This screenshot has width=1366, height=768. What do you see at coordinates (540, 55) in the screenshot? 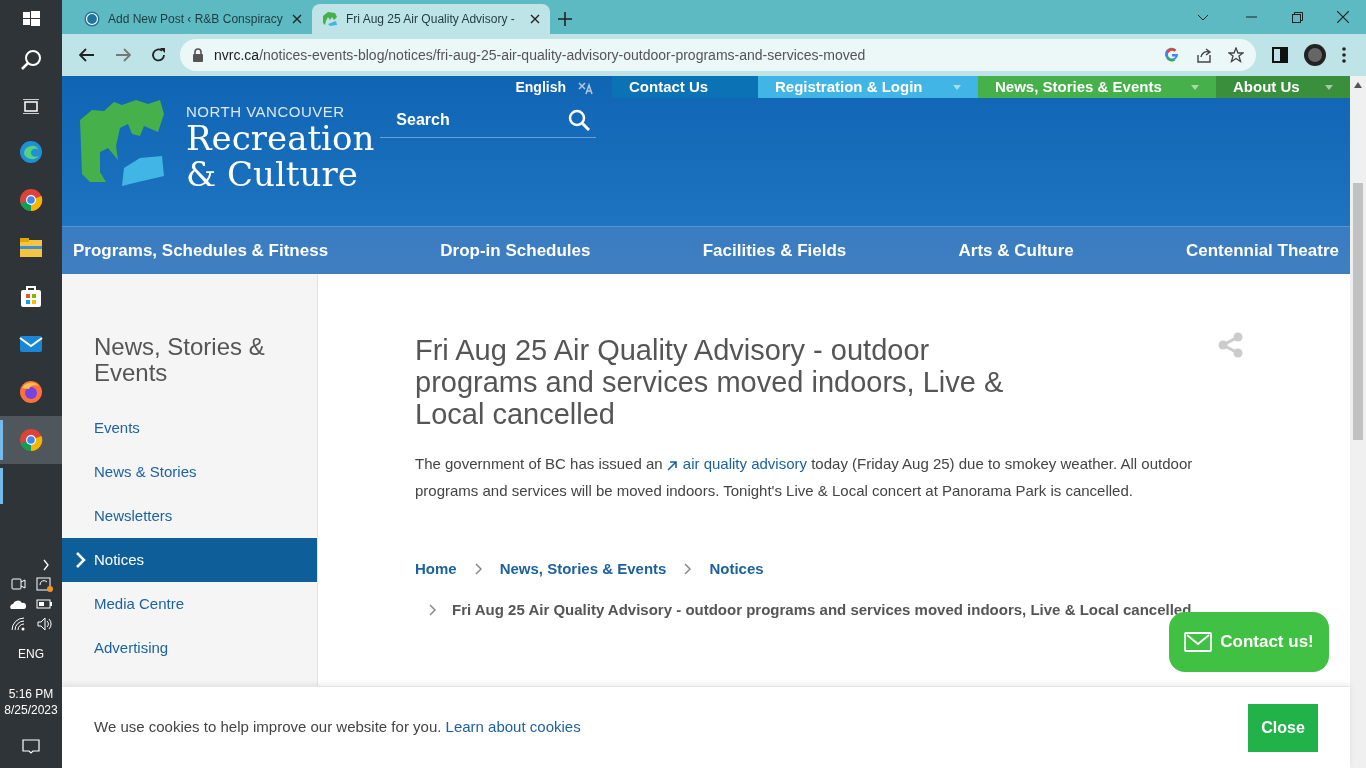
I see `url-text: nvrc.ca/notices-events-blog/notices/fri-aug-25-air-quality-advisory-outdoor-programs-and-services-moved` at bounding box center [540, 55].